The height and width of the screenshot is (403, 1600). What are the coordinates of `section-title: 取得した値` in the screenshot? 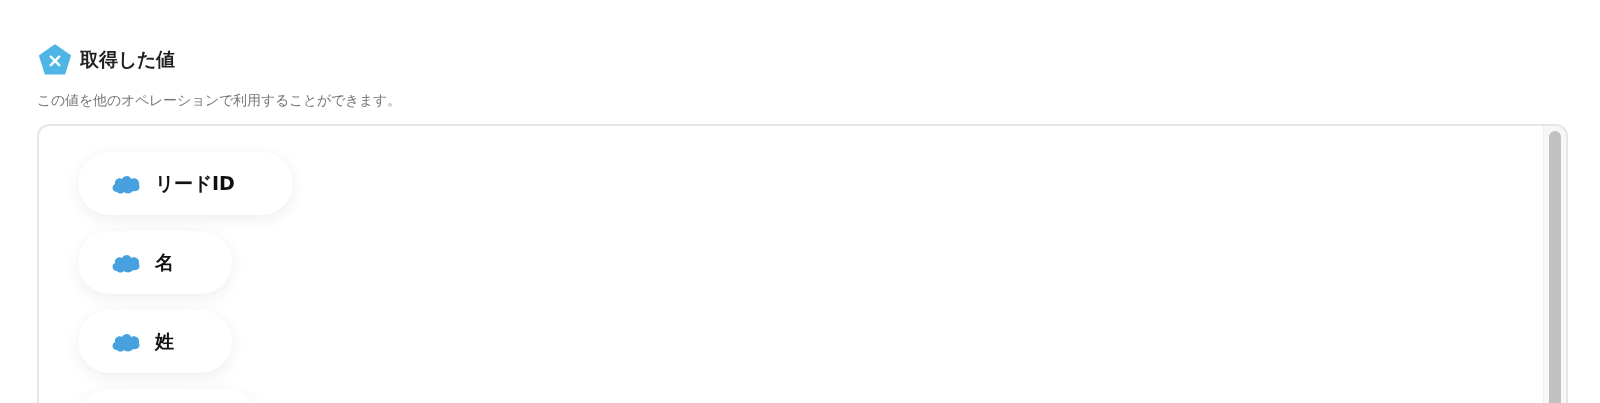 It's located at (127, 59).